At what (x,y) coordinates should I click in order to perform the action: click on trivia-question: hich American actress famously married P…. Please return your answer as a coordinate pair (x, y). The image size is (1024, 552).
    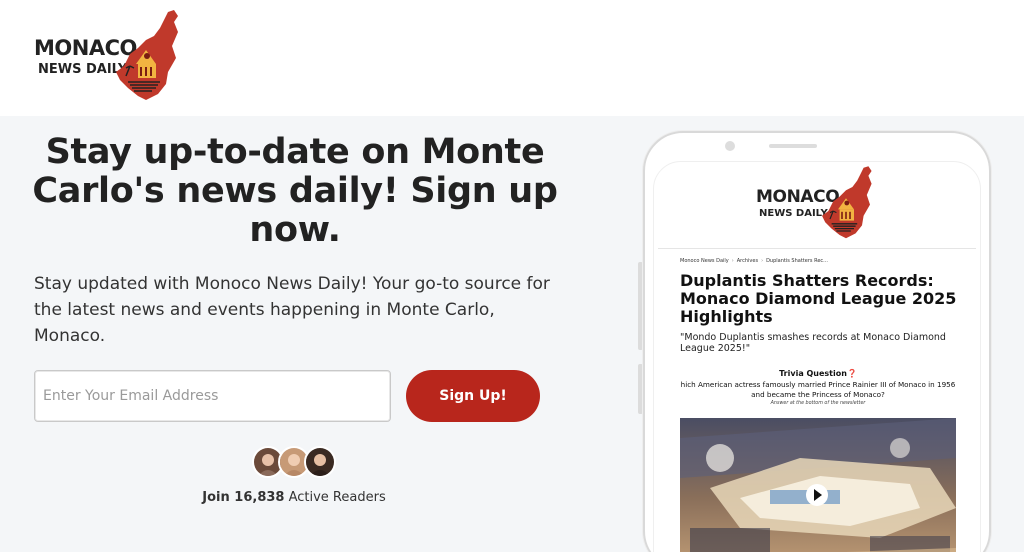
    Looking at the image, I should click on (818, 389).